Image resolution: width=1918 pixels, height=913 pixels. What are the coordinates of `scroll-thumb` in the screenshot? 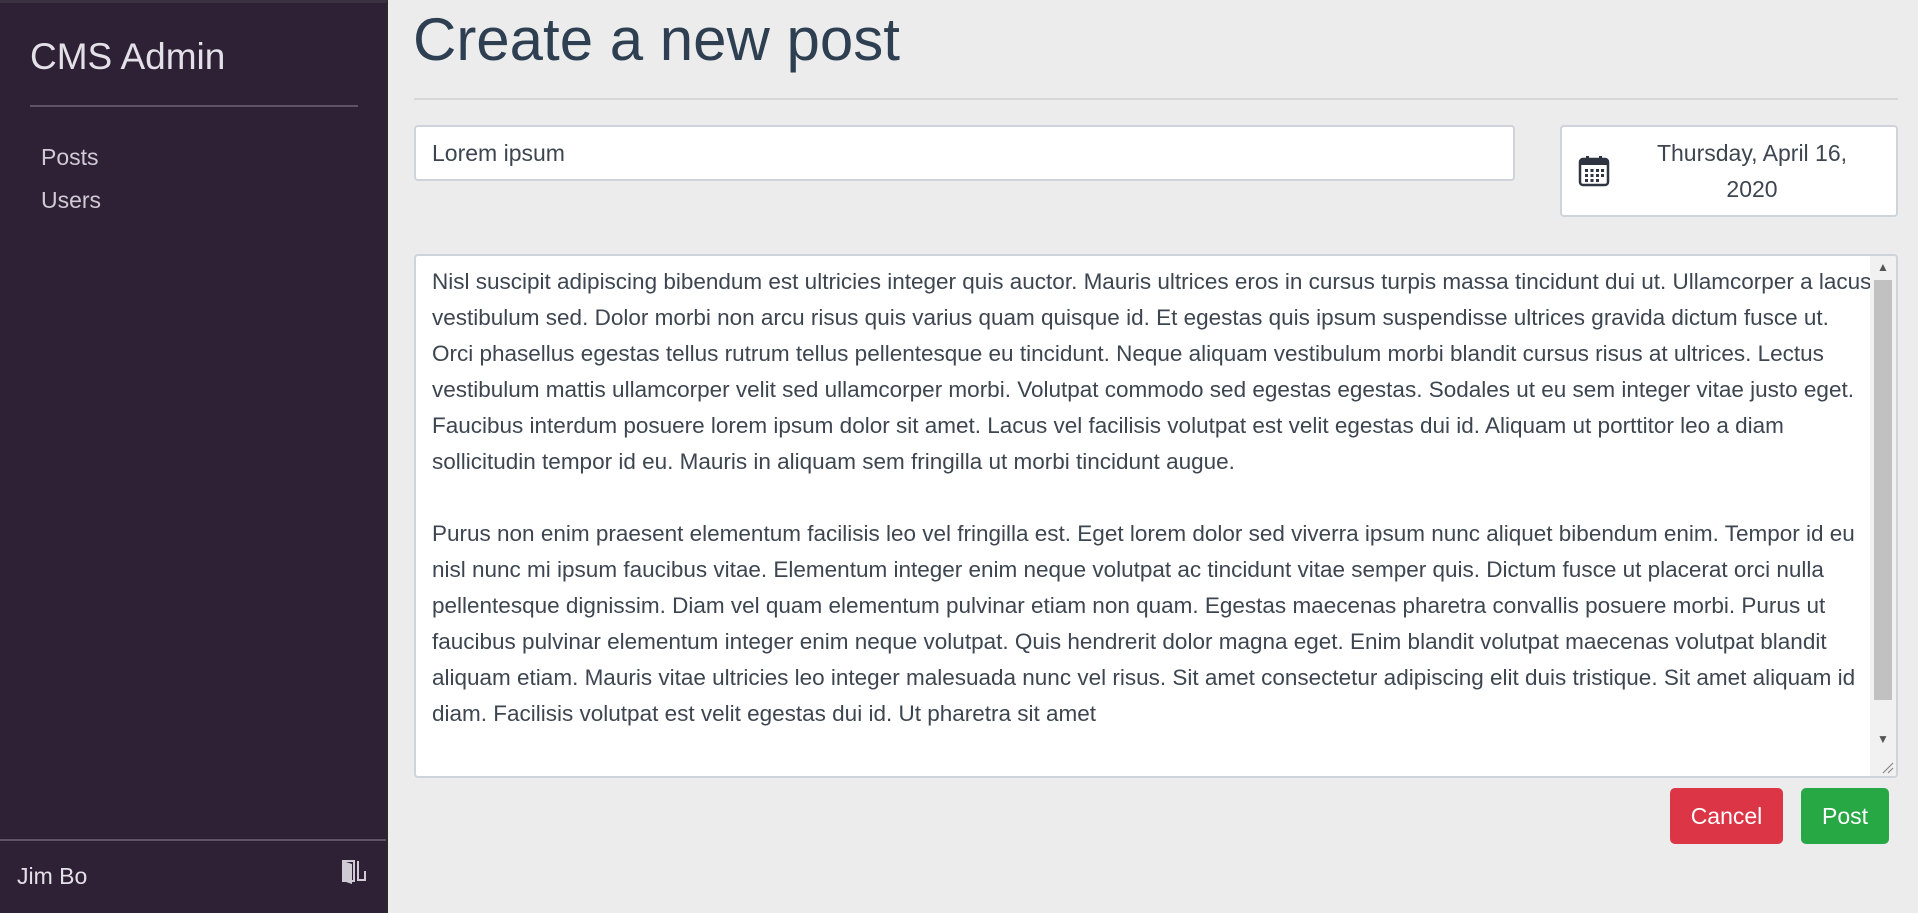 It's located at (1883, 490).